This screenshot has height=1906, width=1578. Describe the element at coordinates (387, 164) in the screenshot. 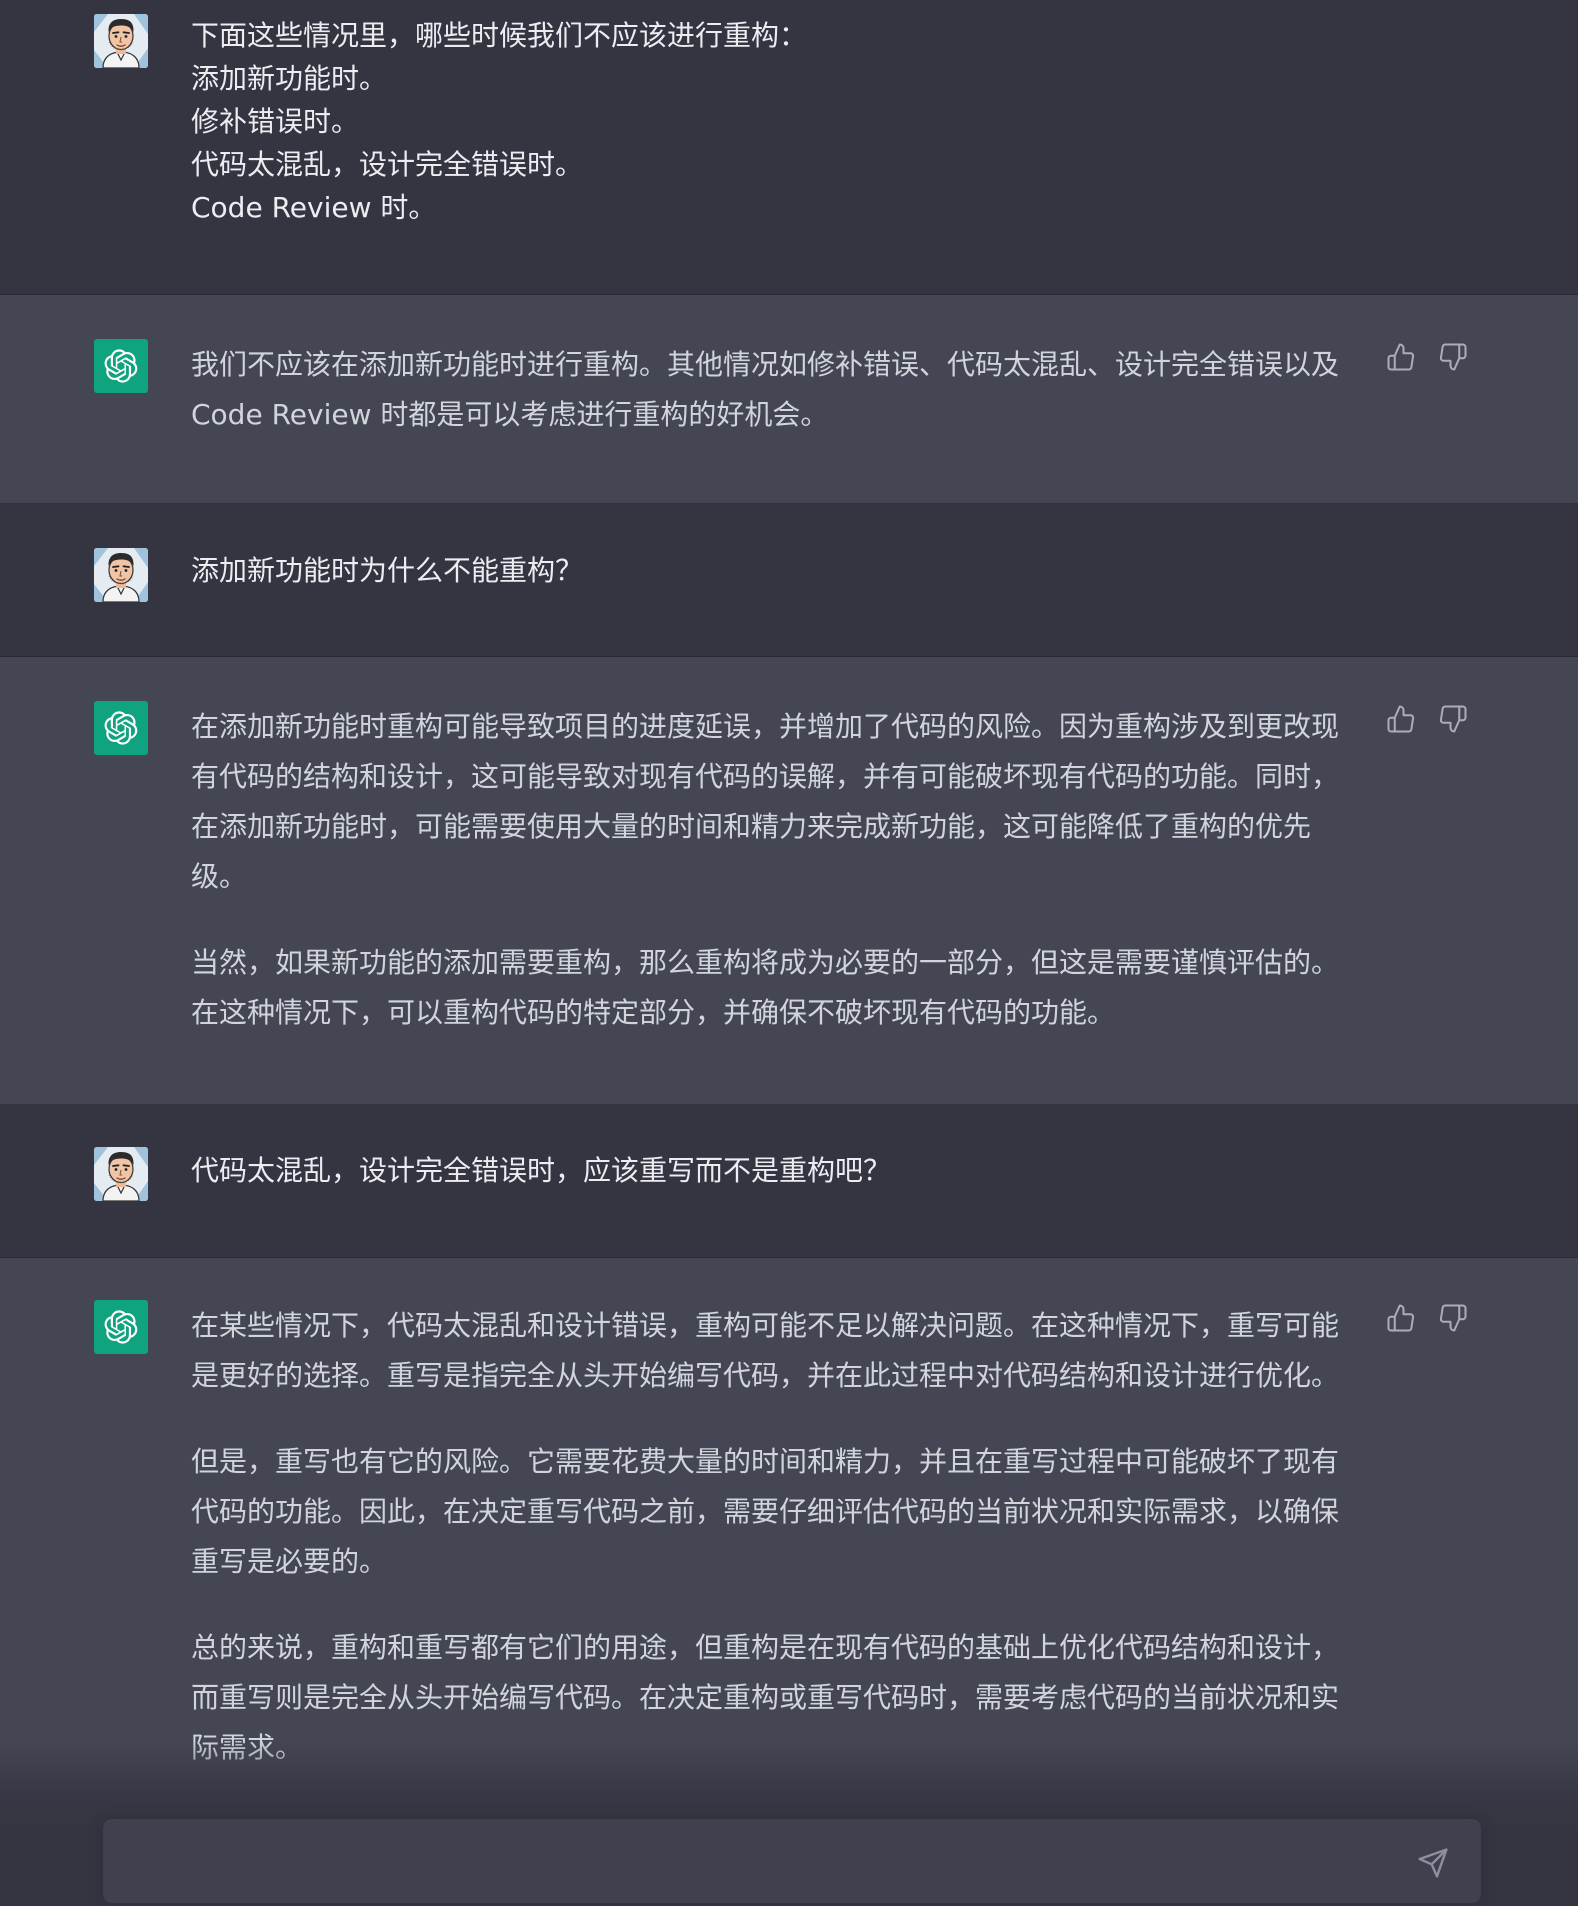

I see `message-line: 代码太混乱，设计完全错误时。` at that location.